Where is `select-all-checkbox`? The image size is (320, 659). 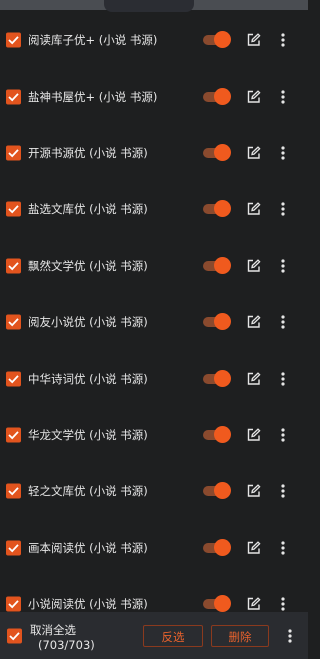
select-all-checkbox is located at coordinates (14, 635).